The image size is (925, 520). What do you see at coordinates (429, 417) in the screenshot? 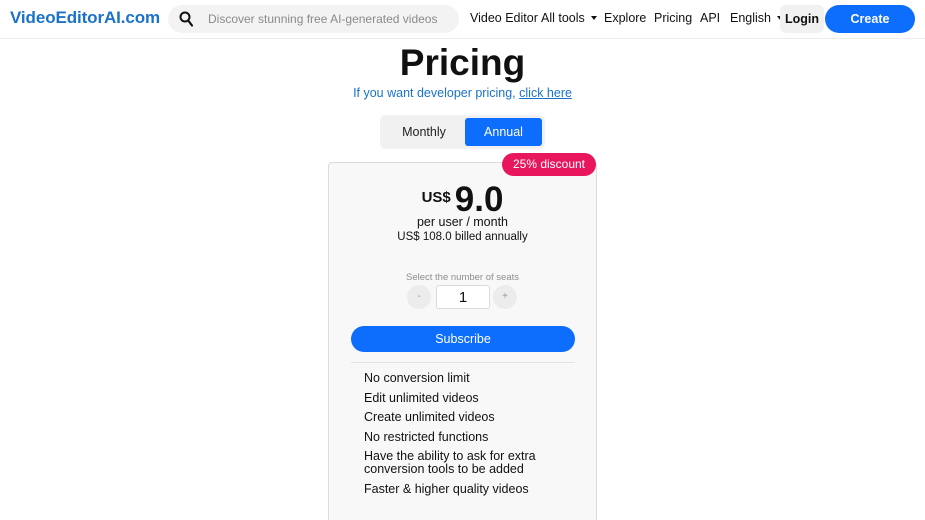
I see `feature-item: Create unlimited videos` at bounding box center [429, 417].